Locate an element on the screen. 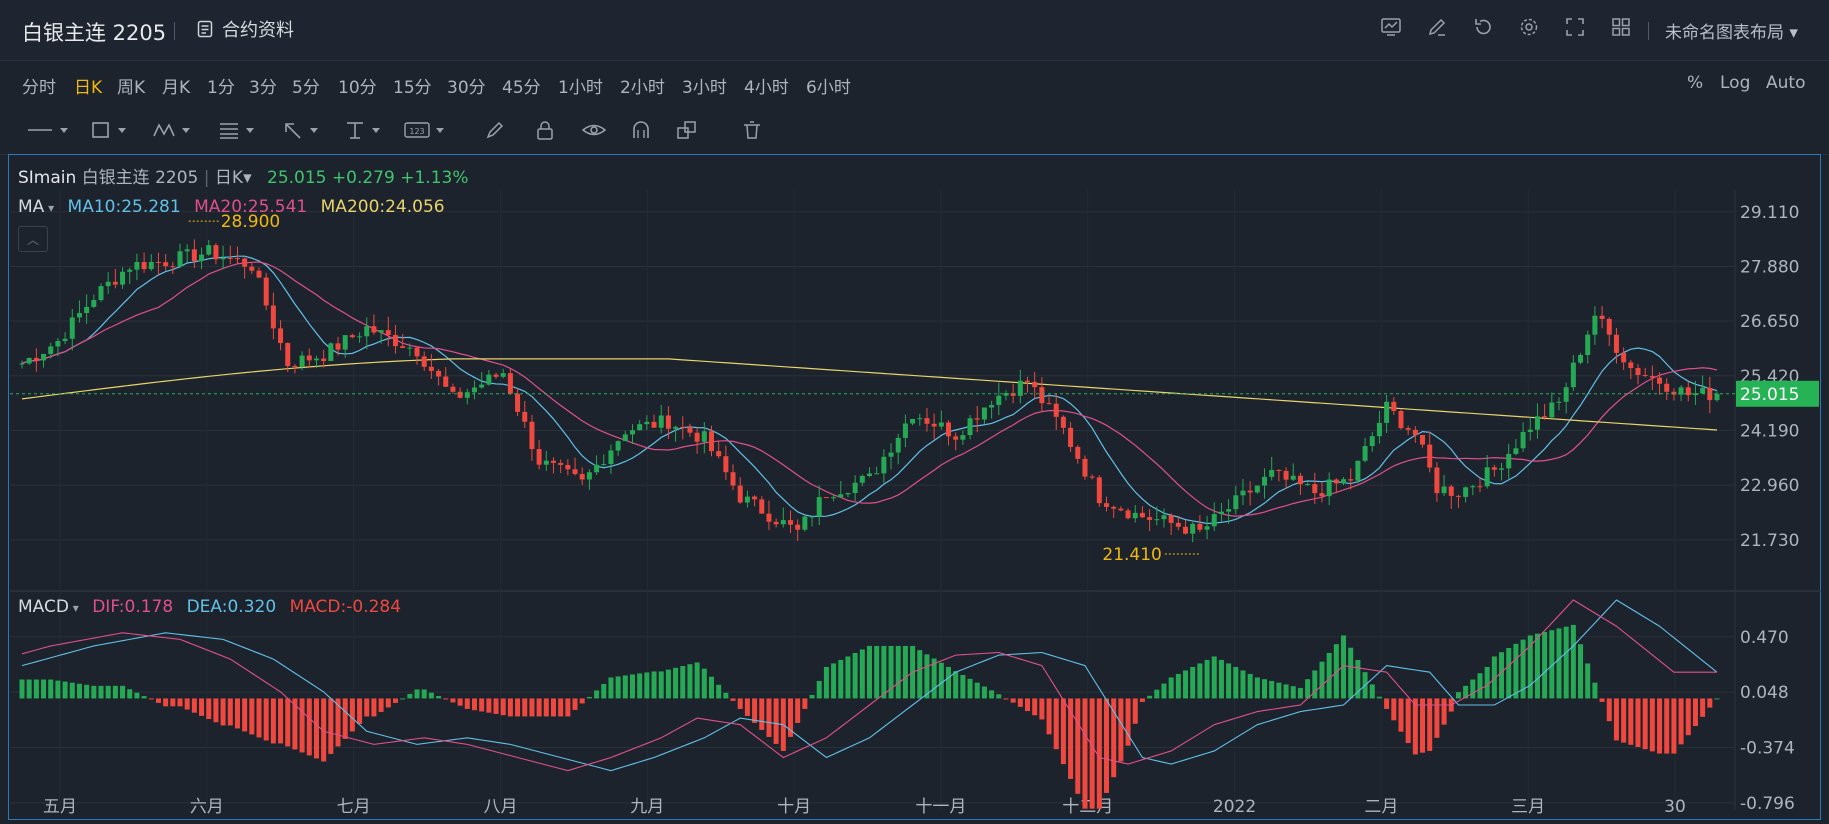 Image resolution: width=1829 pixels, height=824 pixels. macd-label: MACD is located at coordinates (43, 607).